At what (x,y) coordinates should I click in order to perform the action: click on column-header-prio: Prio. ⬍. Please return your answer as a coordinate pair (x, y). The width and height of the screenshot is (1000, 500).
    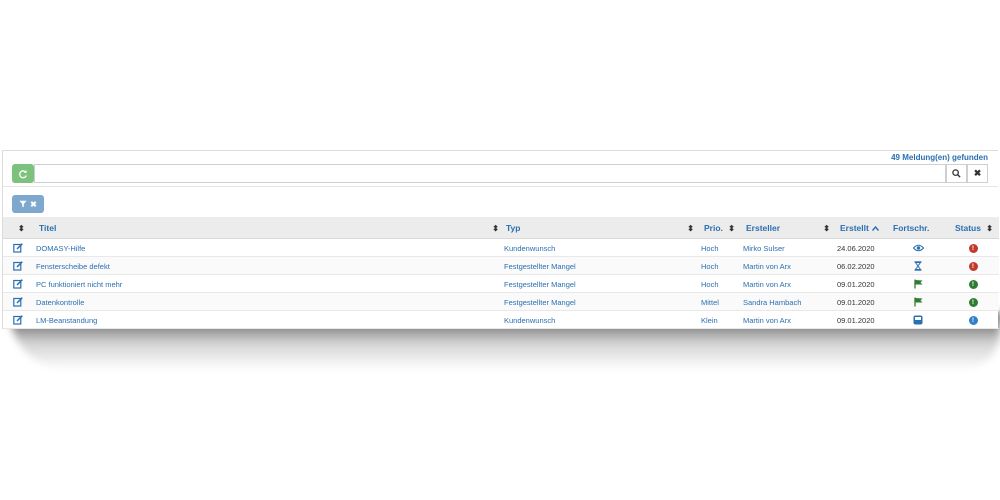
    Looking at the image, I should click on (719, 228).